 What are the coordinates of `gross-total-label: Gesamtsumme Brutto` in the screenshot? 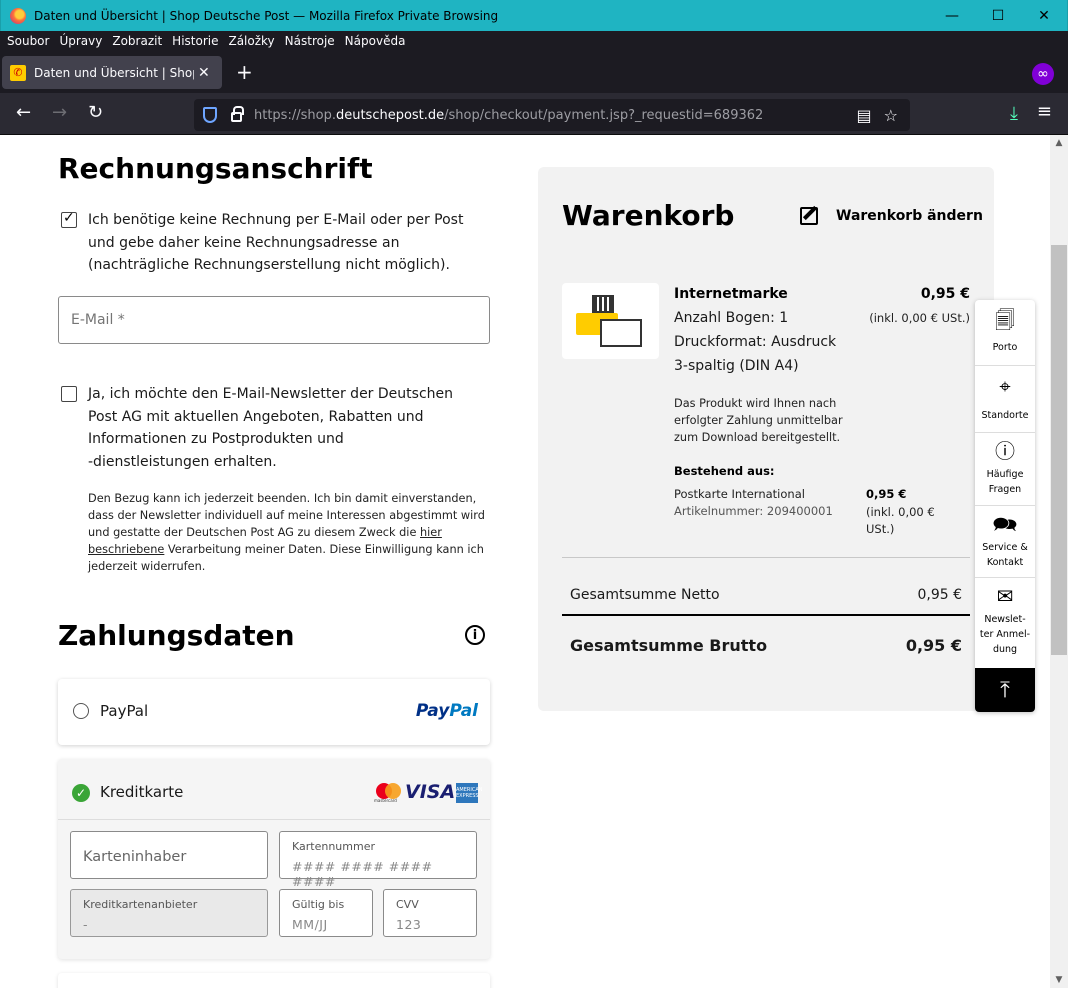 It's located at (669, 645).